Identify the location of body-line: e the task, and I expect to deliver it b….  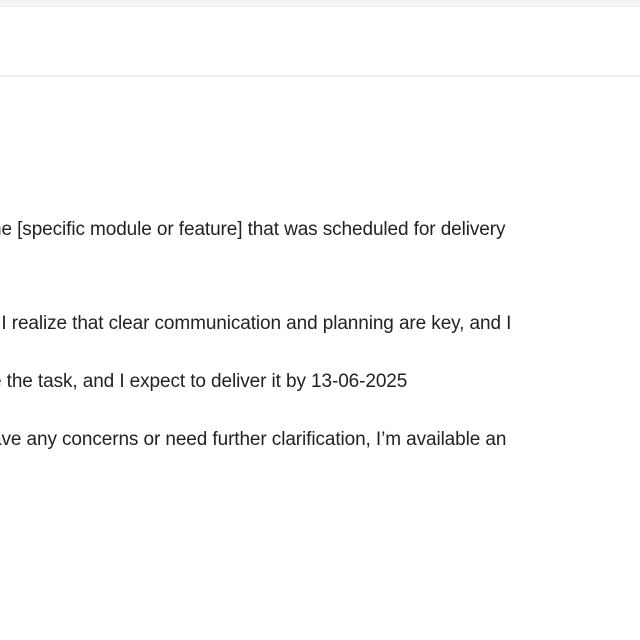
(204, 381).